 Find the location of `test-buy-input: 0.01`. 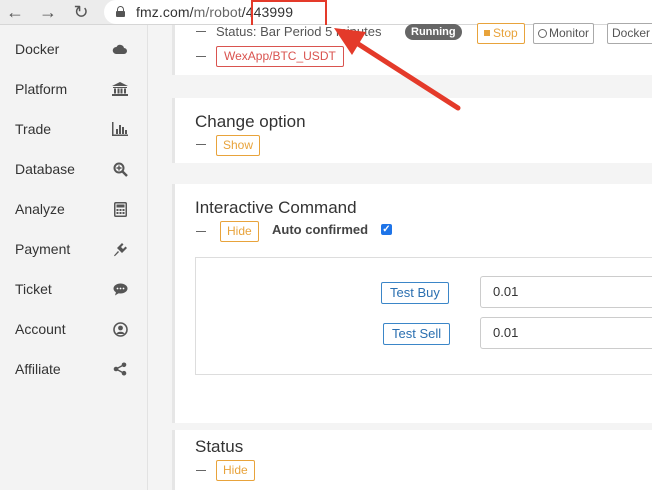

test-buy-input: 0.01 is located at coordinates (566, 292).